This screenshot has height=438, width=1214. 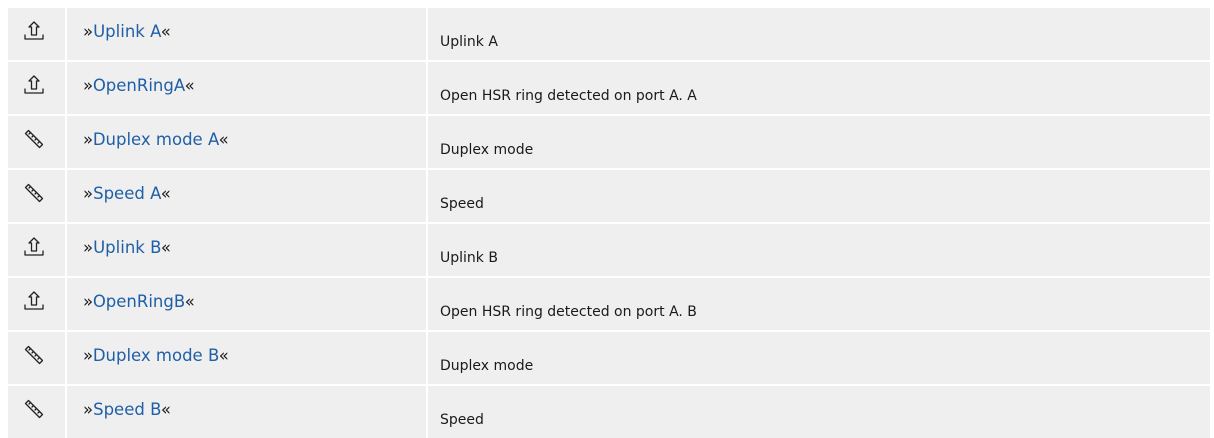 I want to click on signal-name-cell: »Speed B«, so click(x=246, y=412).